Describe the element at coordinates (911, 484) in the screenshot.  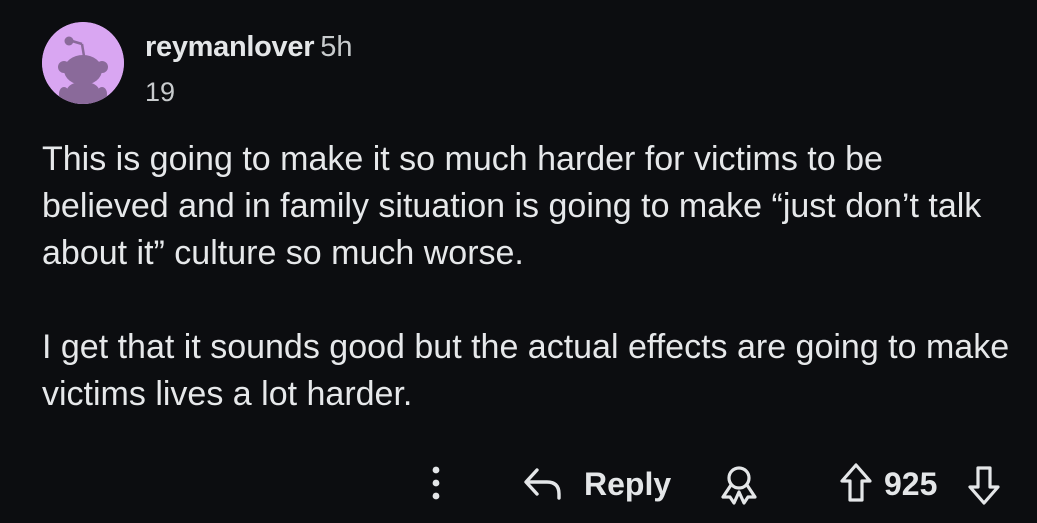
I see `vote-count: 925` at that location.